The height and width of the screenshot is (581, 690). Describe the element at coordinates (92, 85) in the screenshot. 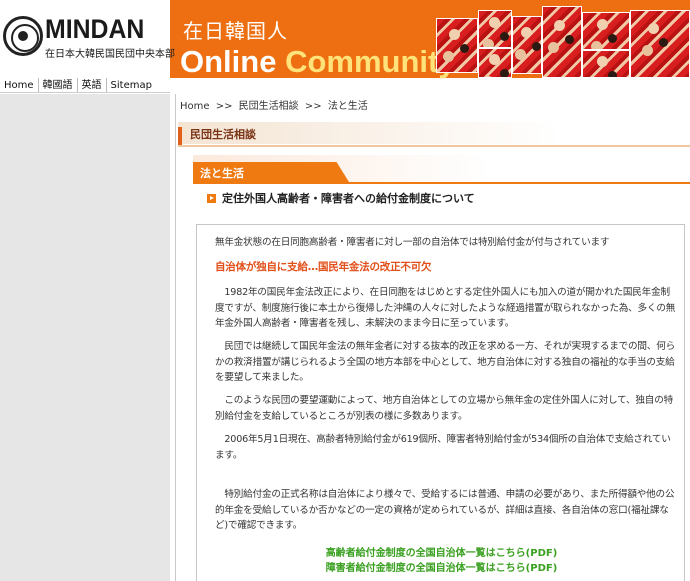

I see `nav-english: 英語` at that location.